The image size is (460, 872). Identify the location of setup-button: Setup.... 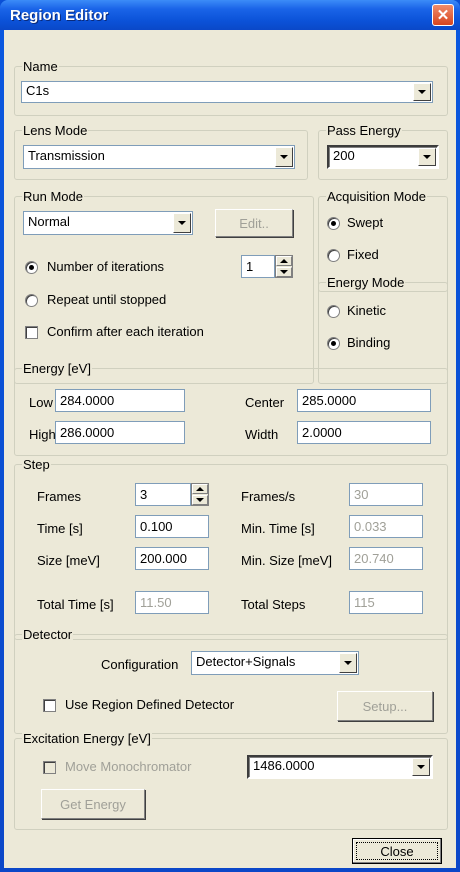
(385, 706).